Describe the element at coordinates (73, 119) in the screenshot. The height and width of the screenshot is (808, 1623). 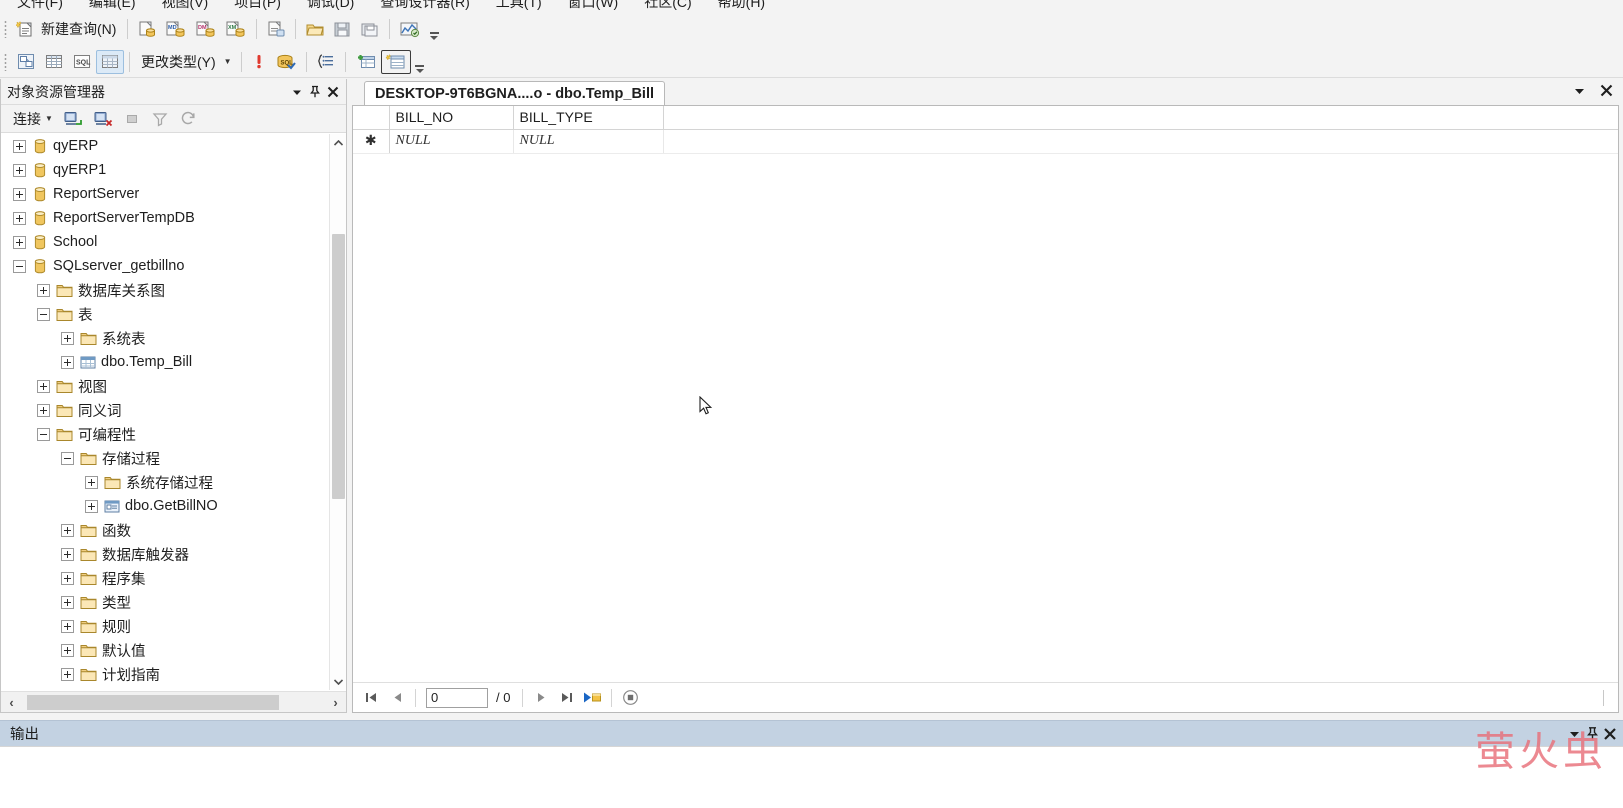
I see `connect-object-explorer-button` at that location.